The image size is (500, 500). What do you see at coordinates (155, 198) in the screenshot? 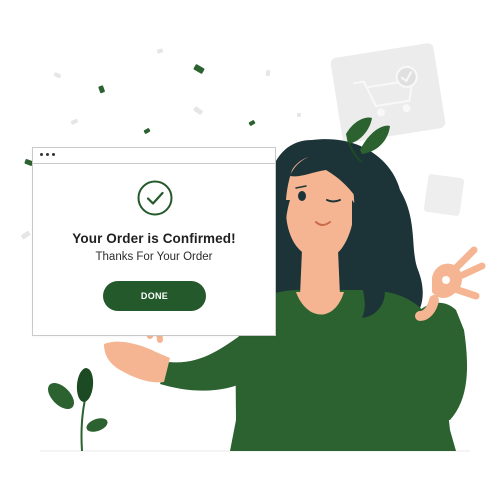
I see `check-circle-icon` at bounding box center [155, 198].